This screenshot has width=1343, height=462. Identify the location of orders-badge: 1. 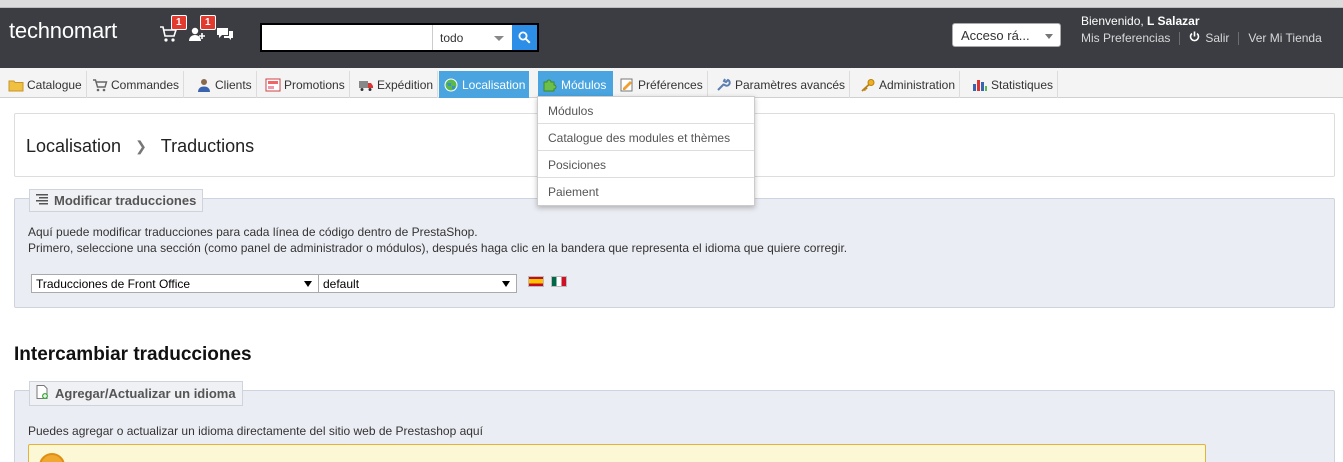
(179, 22).